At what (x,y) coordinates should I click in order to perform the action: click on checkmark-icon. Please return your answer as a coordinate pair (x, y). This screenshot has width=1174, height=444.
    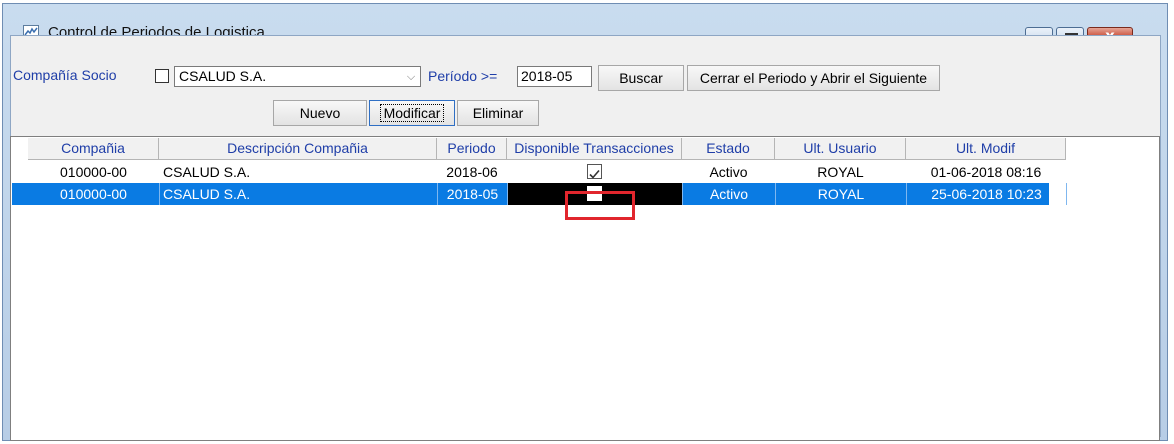
    Looking at the image, I should click on (594, 174).